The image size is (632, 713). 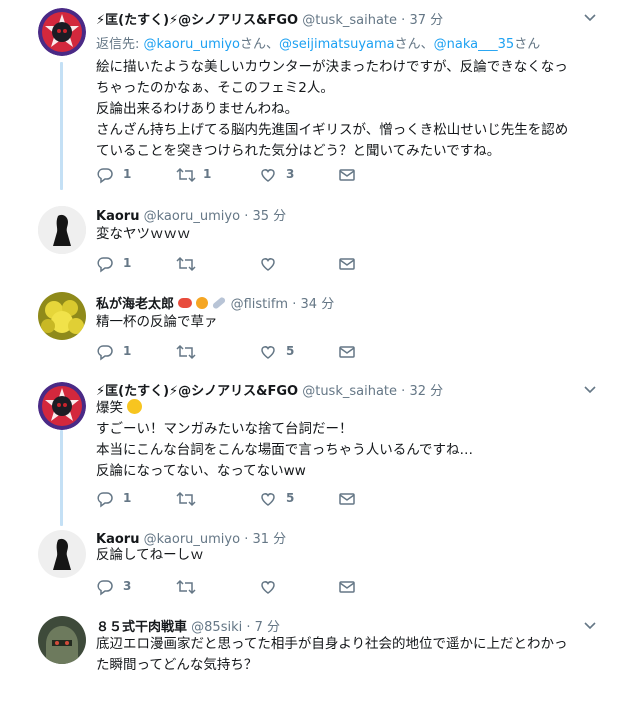 What do you see at coordinates (202, 303) in the screenshot?
I see `orange-emoji-icon` at bounding box center [202, 303].